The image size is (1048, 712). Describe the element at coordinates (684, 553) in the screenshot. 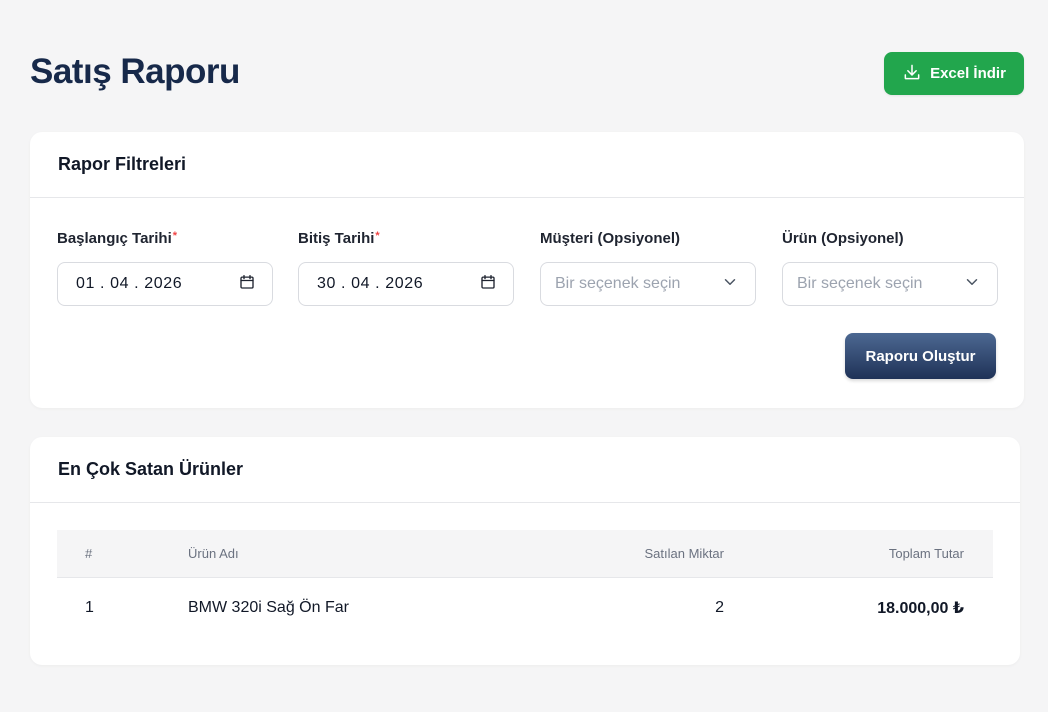

I see `column-header-quantity: Satılan Miktar` at that location.